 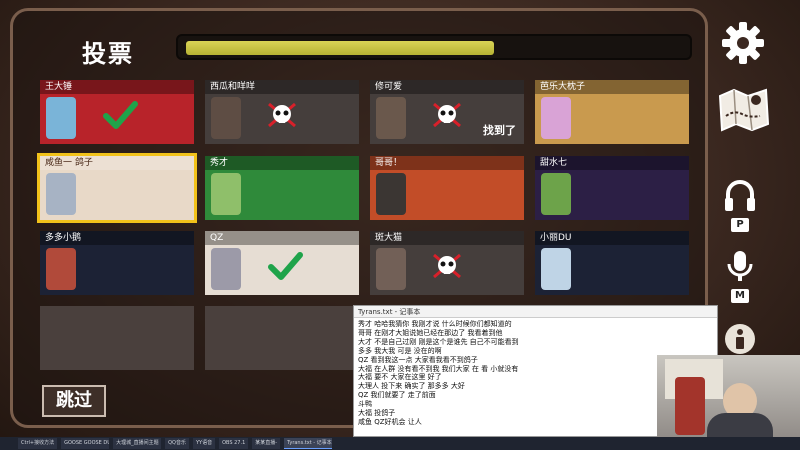 I want to click on taskbar-item: Ctrl+接收方法, so click(x=38, y=443).